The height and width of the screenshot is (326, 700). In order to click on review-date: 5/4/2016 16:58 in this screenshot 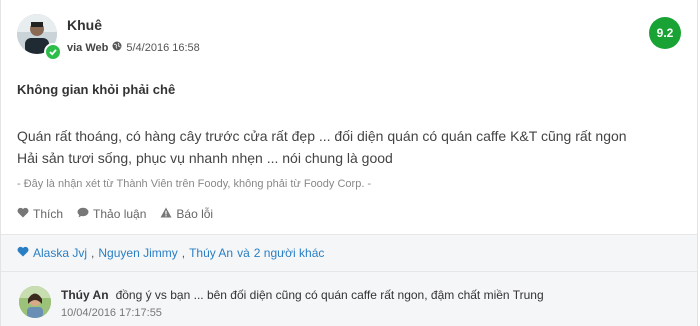, I will do `click(163, 47)`.